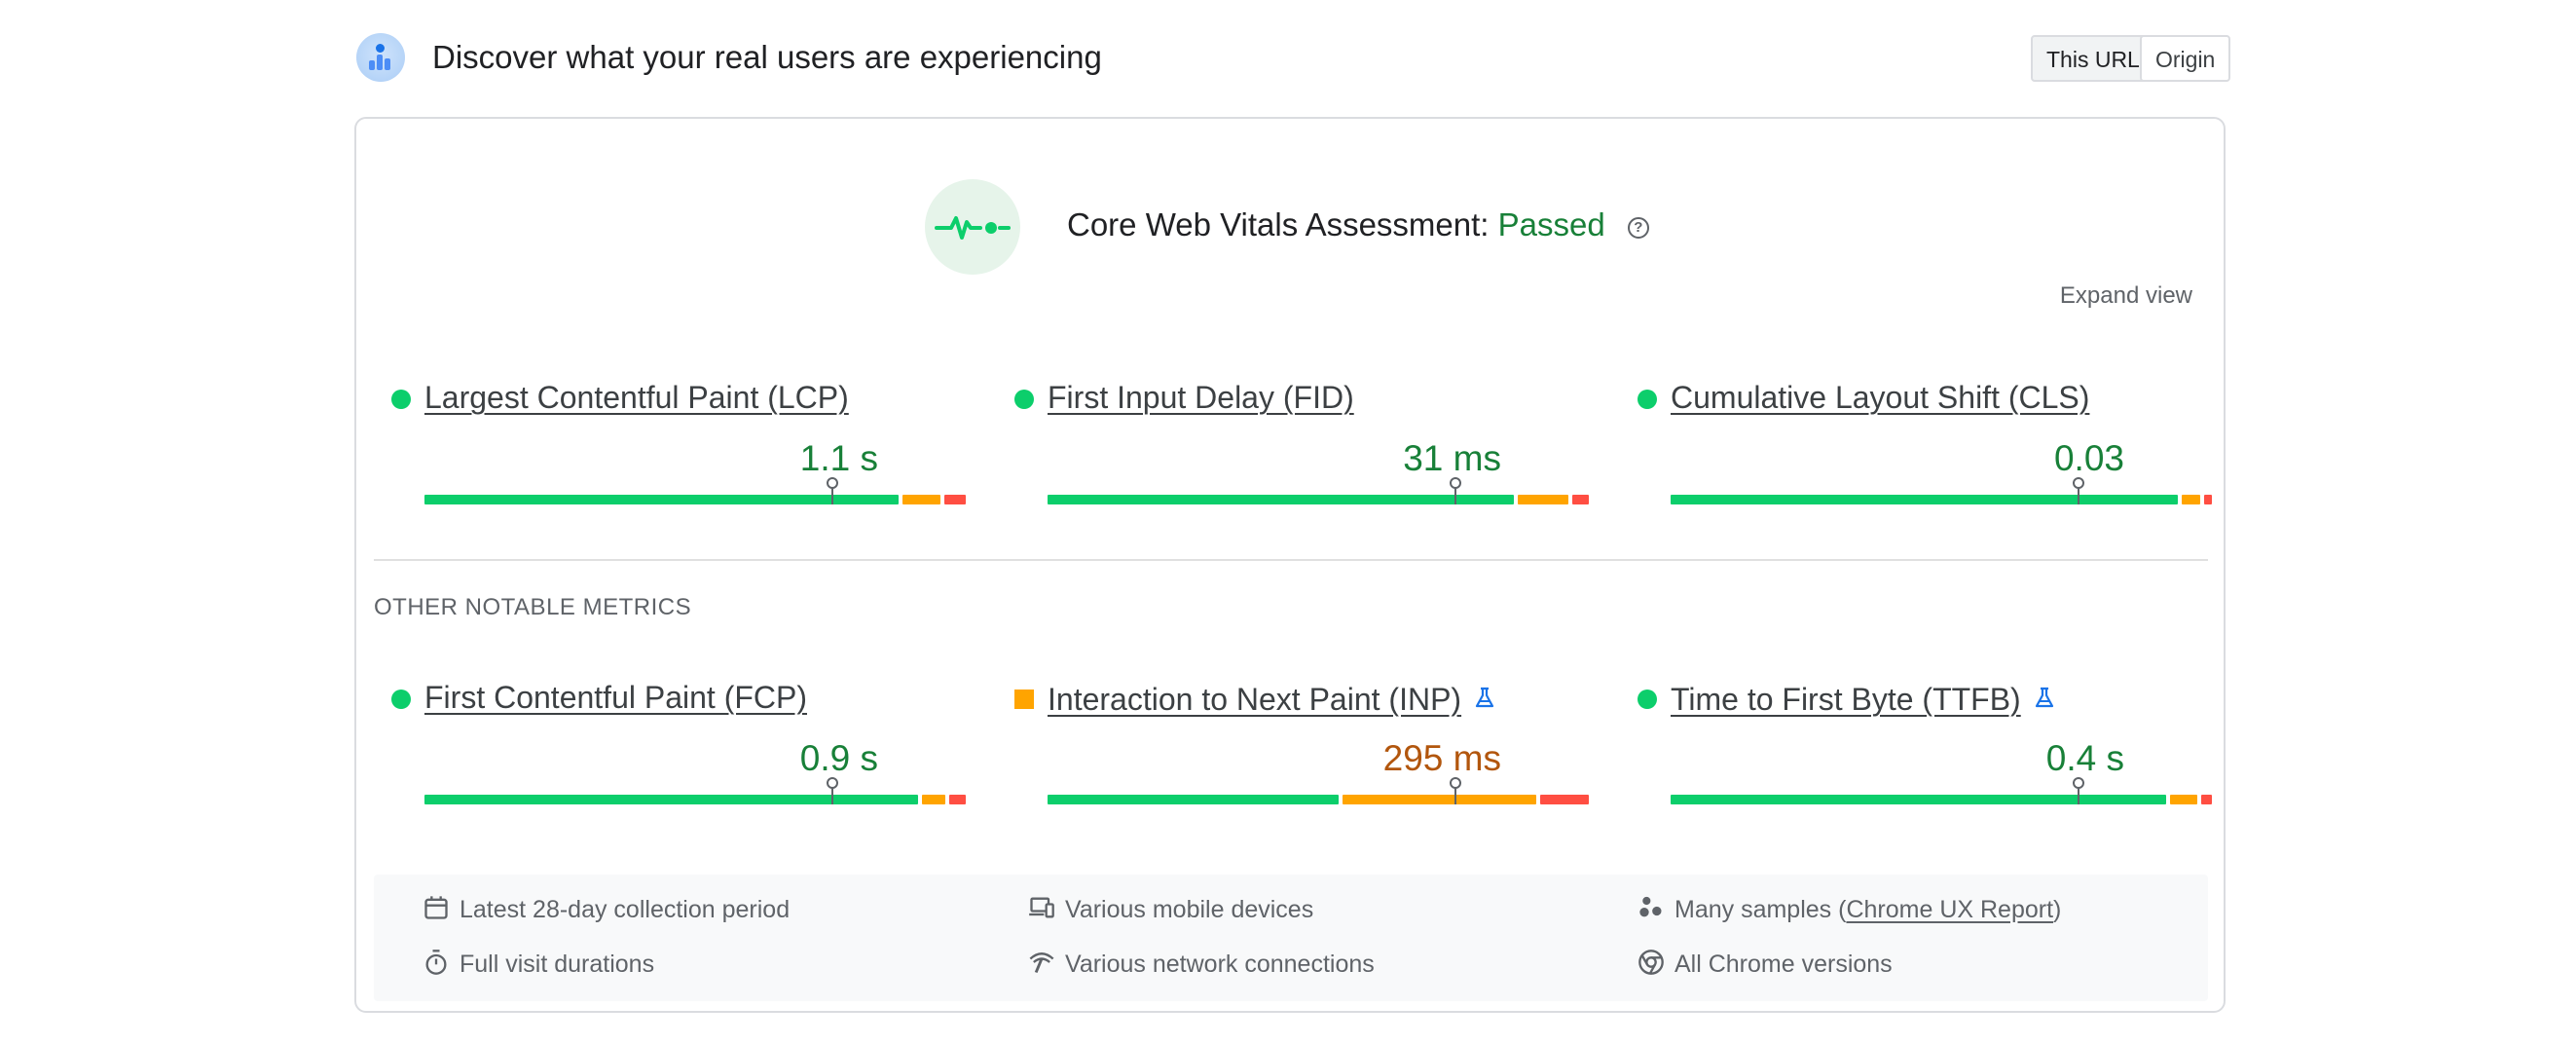  What do you see at coordinates (1291, 560) in the screenshot?
I see `section-divider` at bounding box center [1291, 560].